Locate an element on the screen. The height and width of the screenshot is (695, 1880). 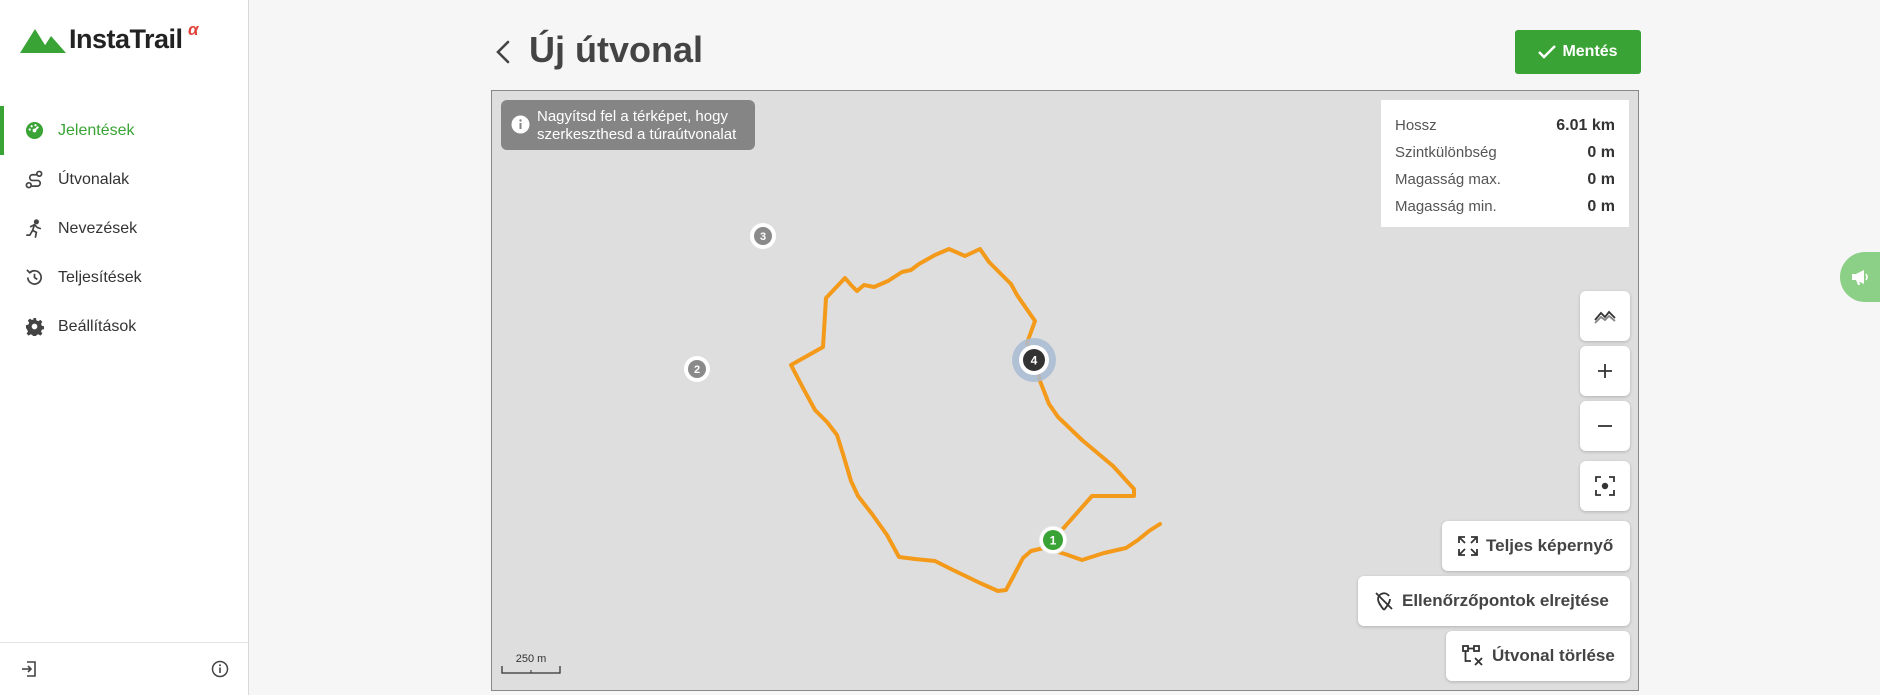
logout-icon is located at coordinates (29, 671).